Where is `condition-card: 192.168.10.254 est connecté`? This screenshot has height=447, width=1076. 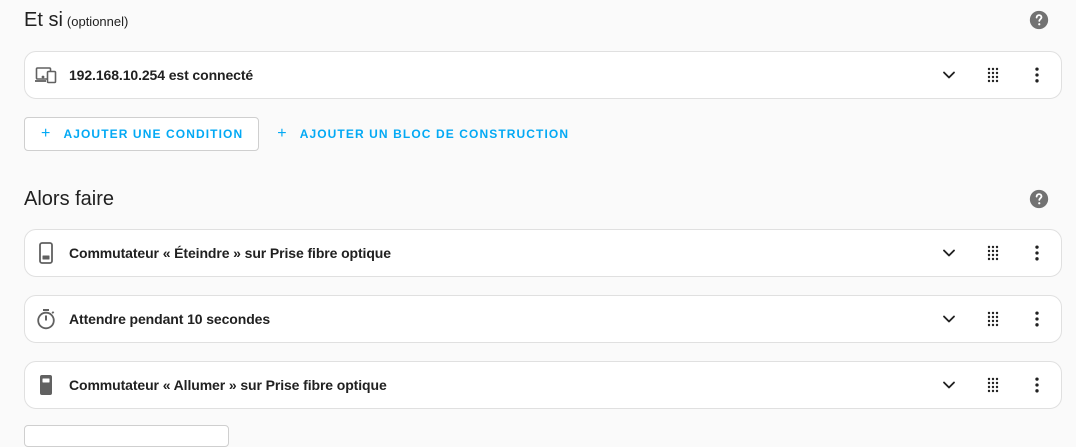
condition-card: 192.168.10.254 est connecté is located at coordinates (543, 75).